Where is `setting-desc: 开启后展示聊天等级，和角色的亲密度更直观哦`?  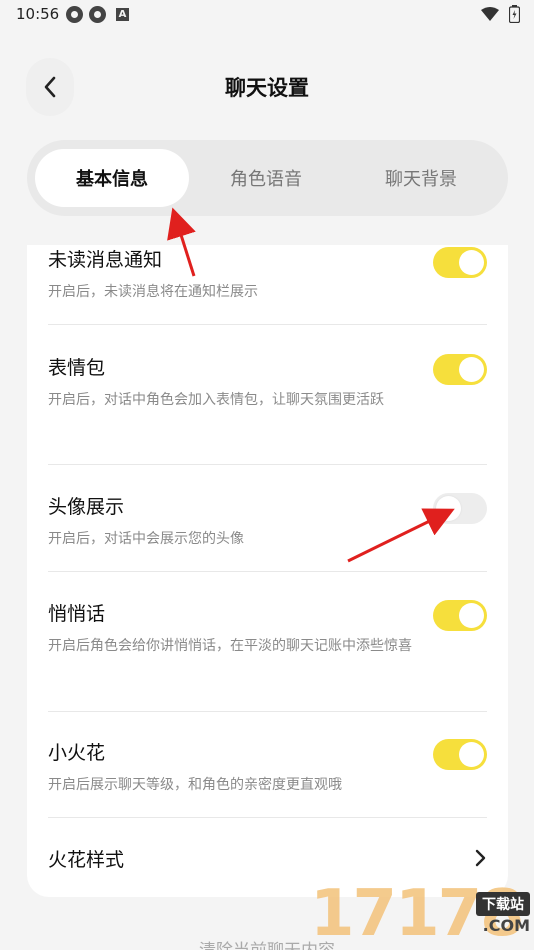 setting-desc: 开启后展示聊天等级，和角色的亲密度更直观哦 is located at coordinates (195, 785).